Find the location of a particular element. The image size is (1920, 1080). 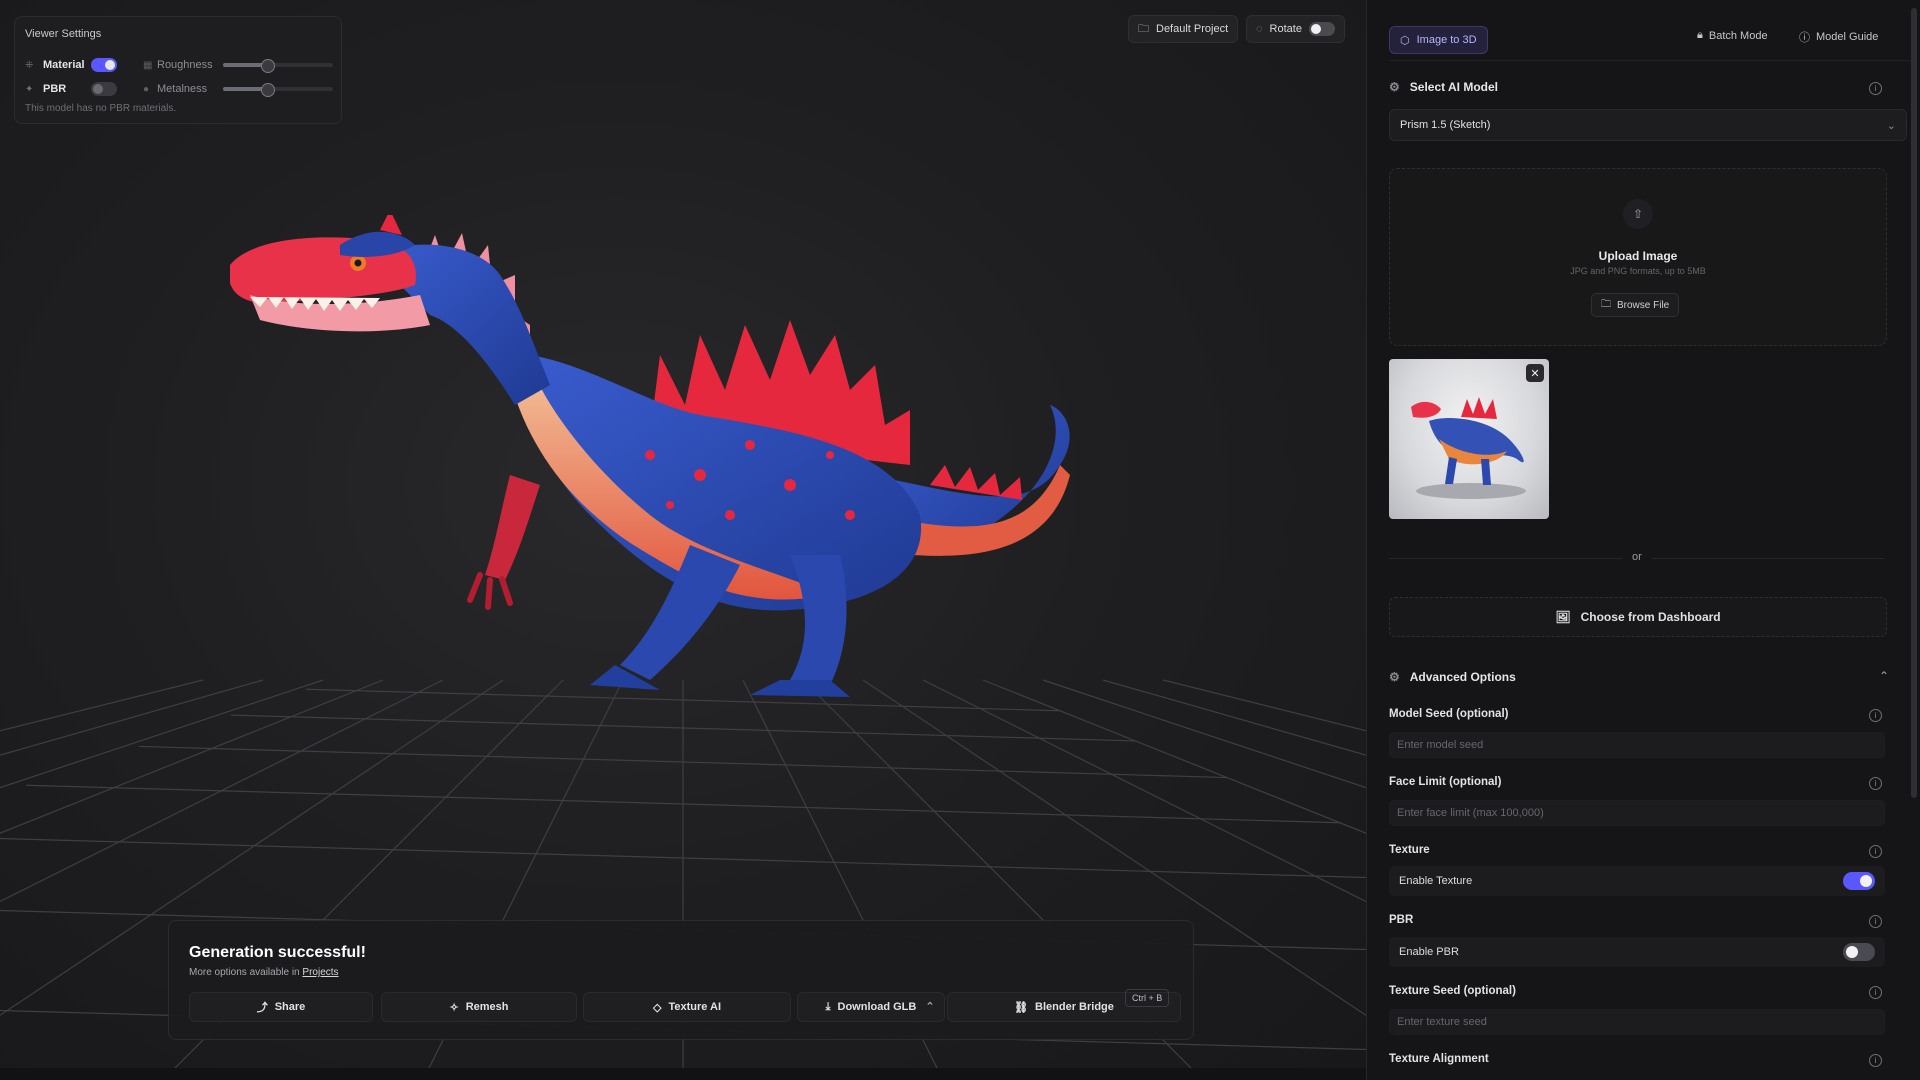

browse-file-button: 🗀 Browse File is located at coordinates (1635, 305).